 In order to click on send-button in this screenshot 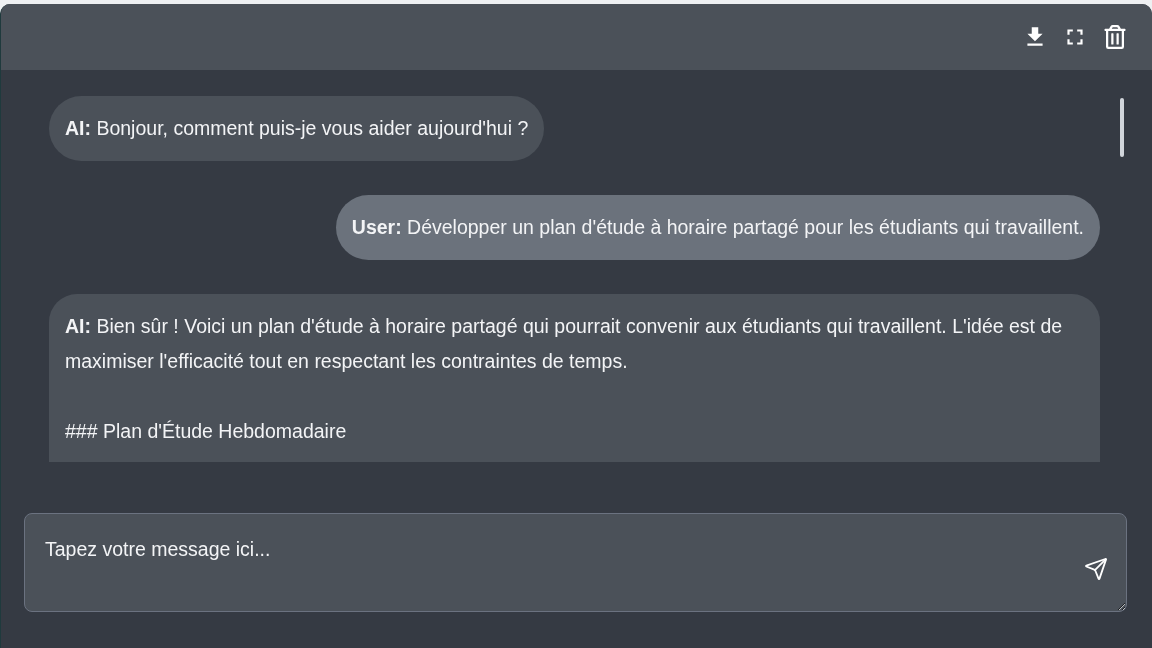, I will do `click(1096, 569)`.